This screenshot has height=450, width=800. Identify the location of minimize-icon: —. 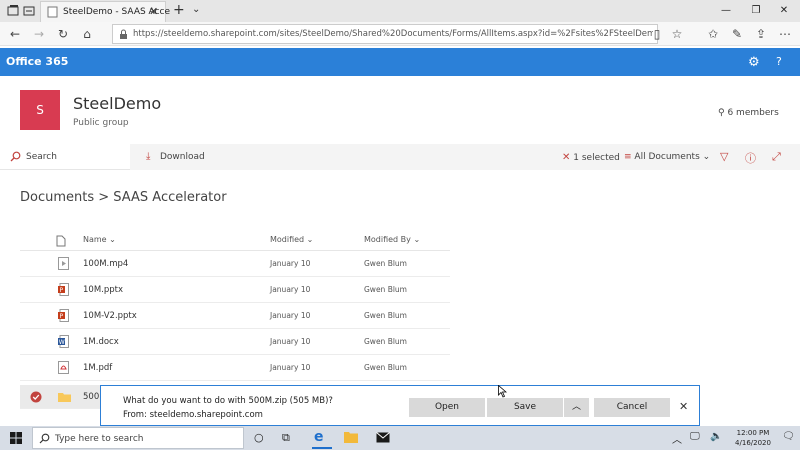
(726, 11).